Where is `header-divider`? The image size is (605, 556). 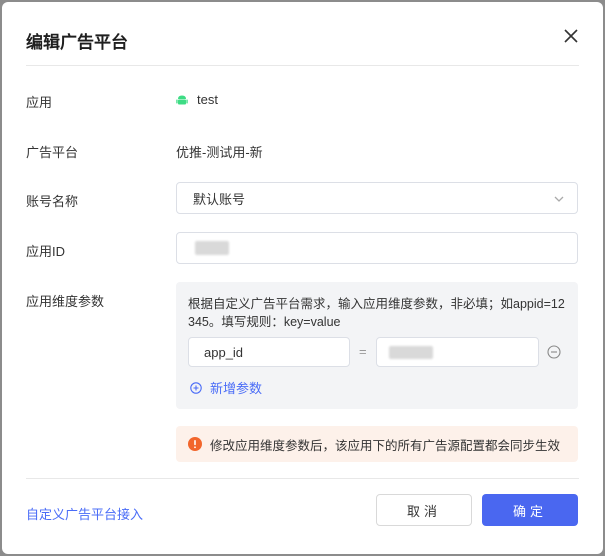 header-divider is located at coordinates (302, 65).